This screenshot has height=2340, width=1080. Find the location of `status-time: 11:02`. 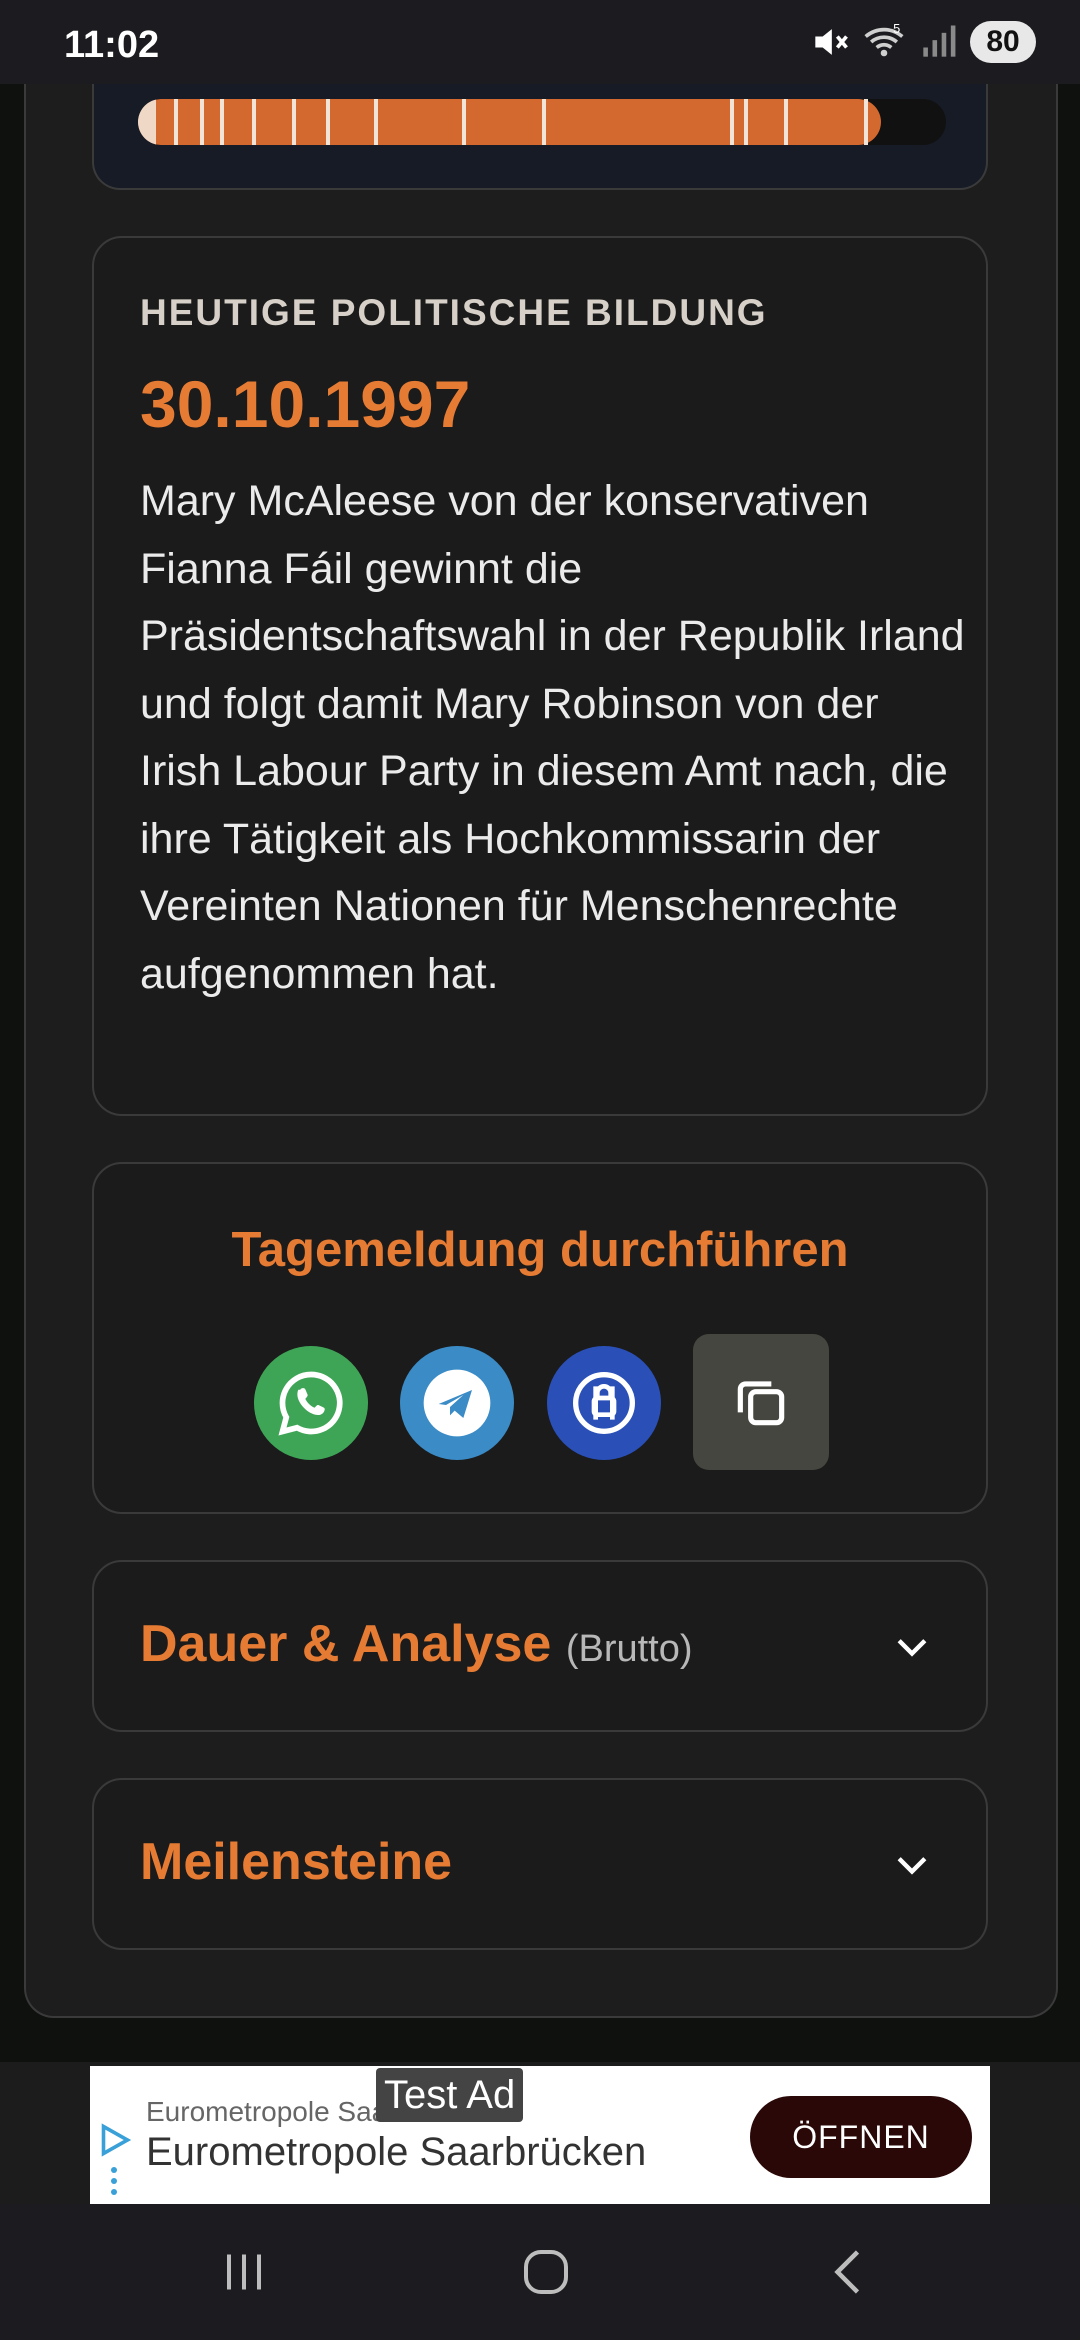

status-time: 11:02 is located at coordinates (112, 45).